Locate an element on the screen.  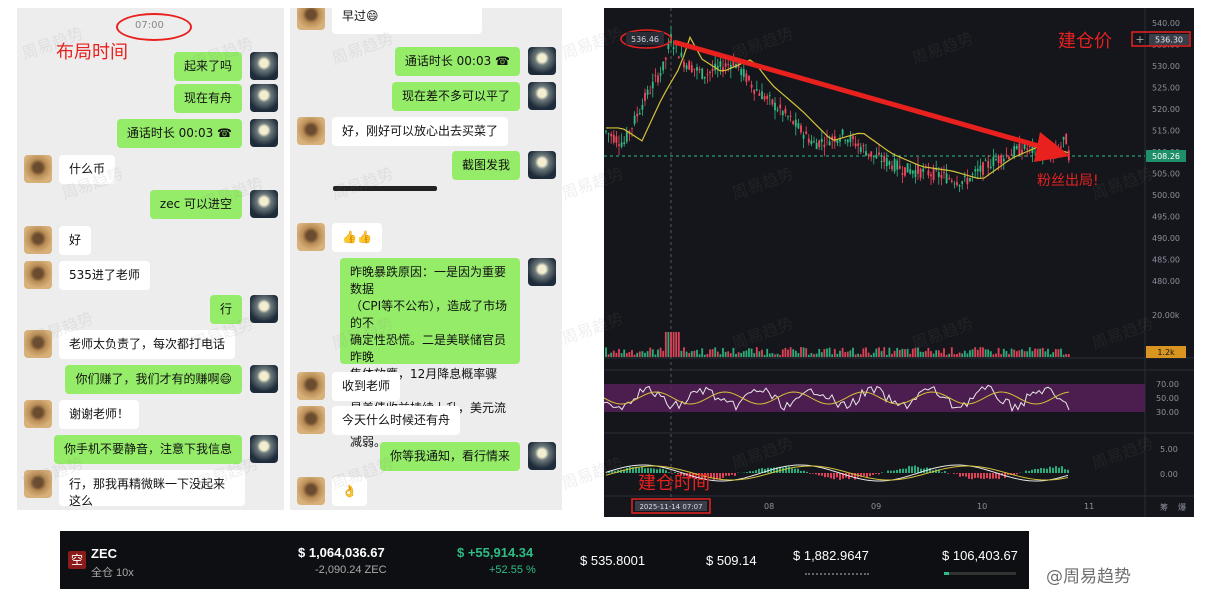
message-bubble: 好 is located at coordinates (75, 240).